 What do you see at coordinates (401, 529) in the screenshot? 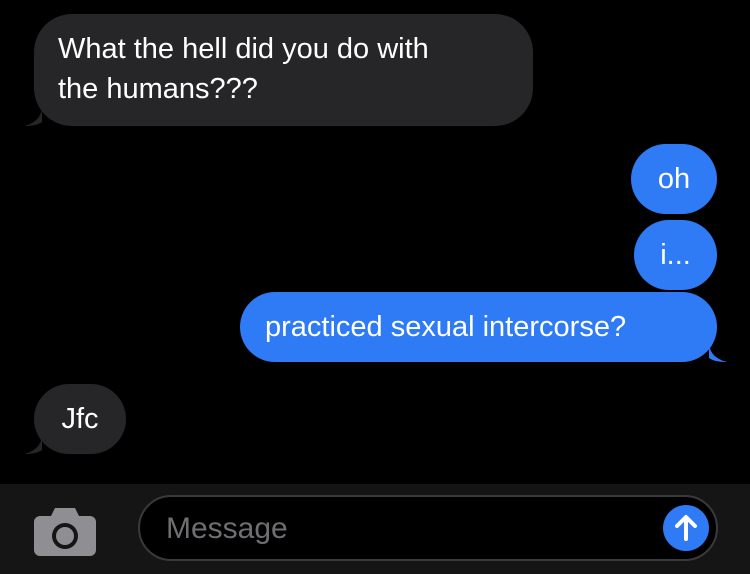
I see `message-input` at bounding box center [401, 529].